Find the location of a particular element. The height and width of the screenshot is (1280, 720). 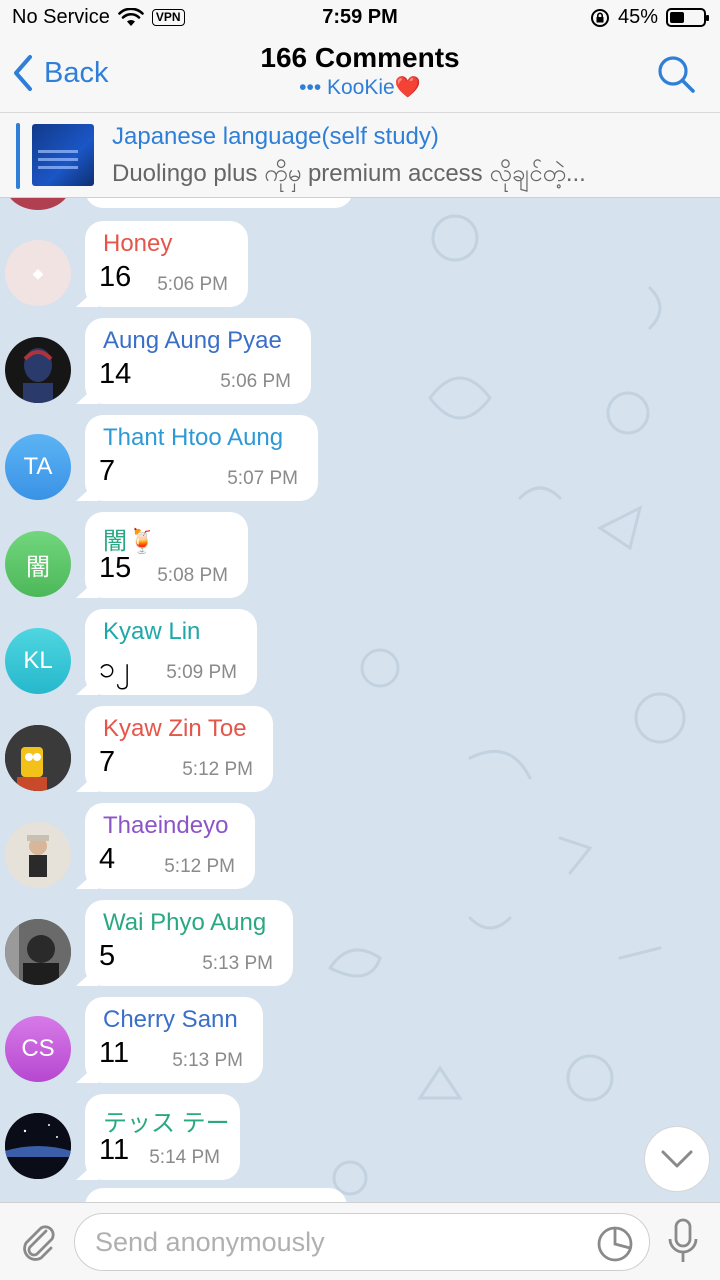

chevron-left-icon is located at coordinates (23, 73).